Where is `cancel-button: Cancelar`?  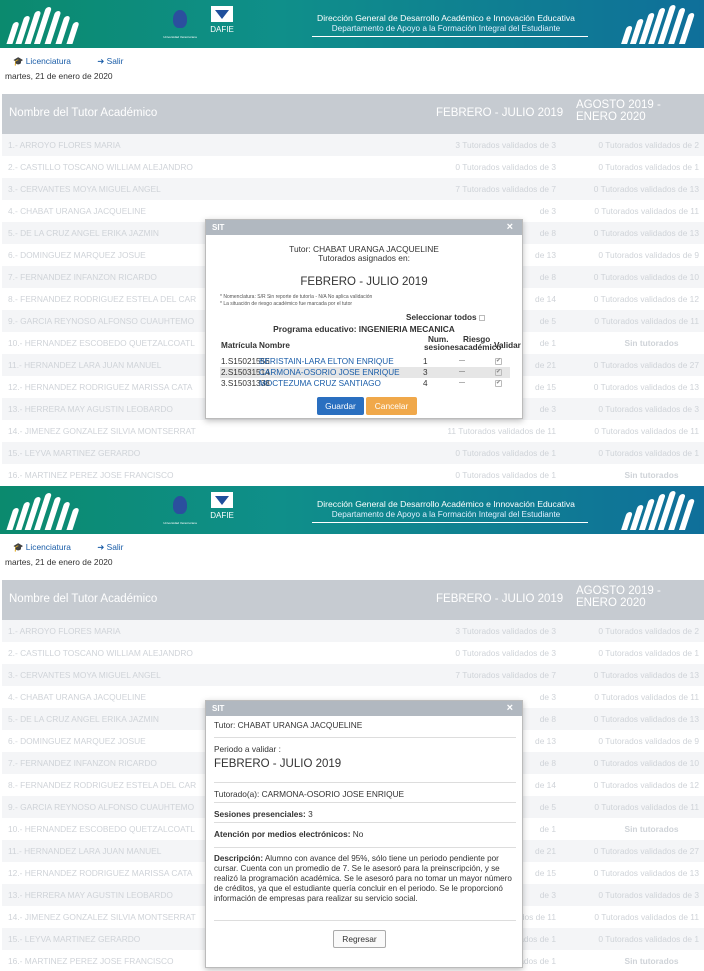
cancel-button: Cancelar is located at coordinates (391, 406).